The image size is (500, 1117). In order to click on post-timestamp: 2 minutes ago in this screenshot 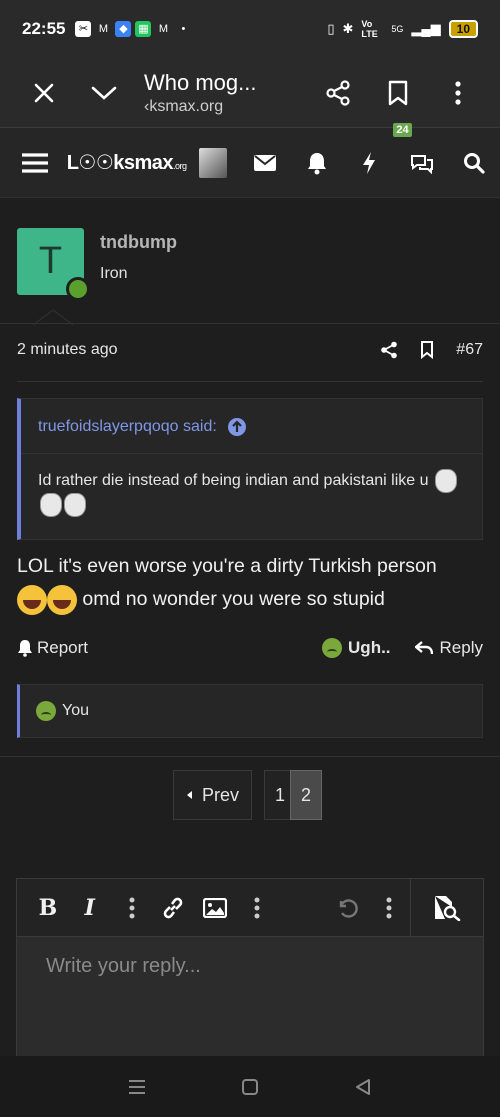, I will do `click(67, 350)`.